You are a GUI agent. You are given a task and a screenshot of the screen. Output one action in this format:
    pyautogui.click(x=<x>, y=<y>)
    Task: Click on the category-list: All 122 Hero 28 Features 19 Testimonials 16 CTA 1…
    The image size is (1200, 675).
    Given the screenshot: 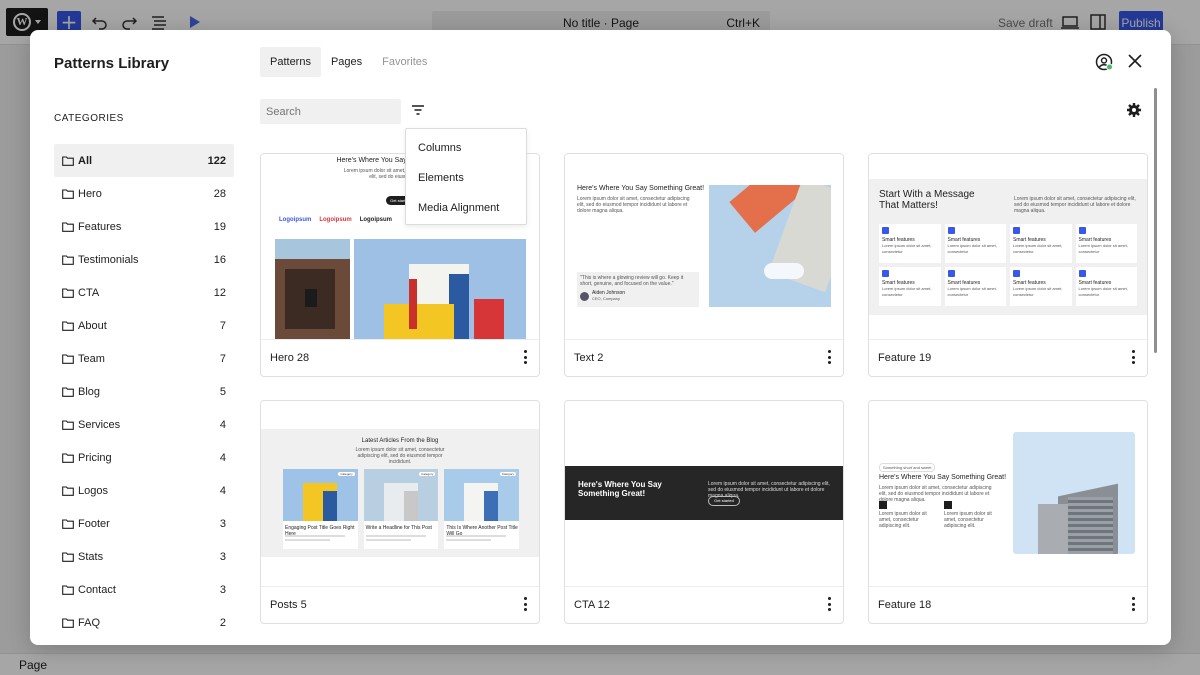 What is the action you would take?
    pyautogui.click(x=144, y=391)
    